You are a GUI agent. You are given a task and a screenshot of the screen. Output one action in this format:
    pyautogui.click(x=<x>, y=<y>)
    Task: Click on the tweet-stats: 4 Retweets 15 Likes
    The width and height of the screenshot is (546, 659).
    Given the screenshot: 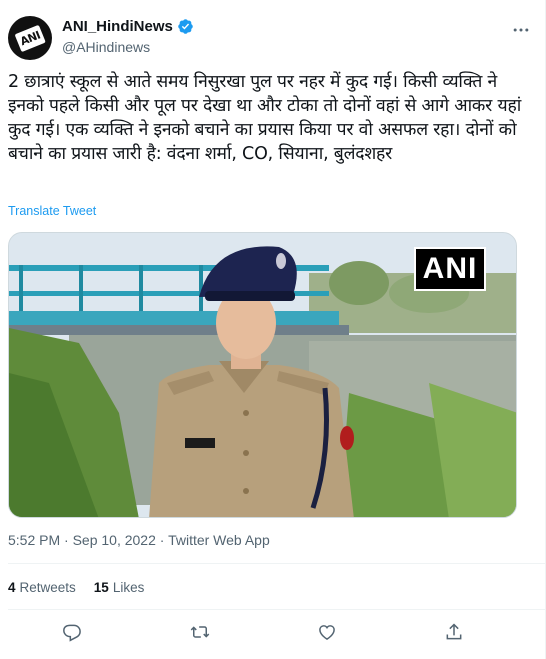 What is the action you would take?
    pyautogui.click(x=76, y=587)
    